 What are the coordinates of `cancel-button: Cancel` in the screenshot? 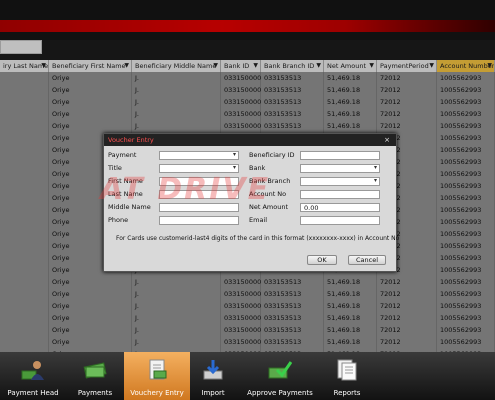 It's located at (367, 260).